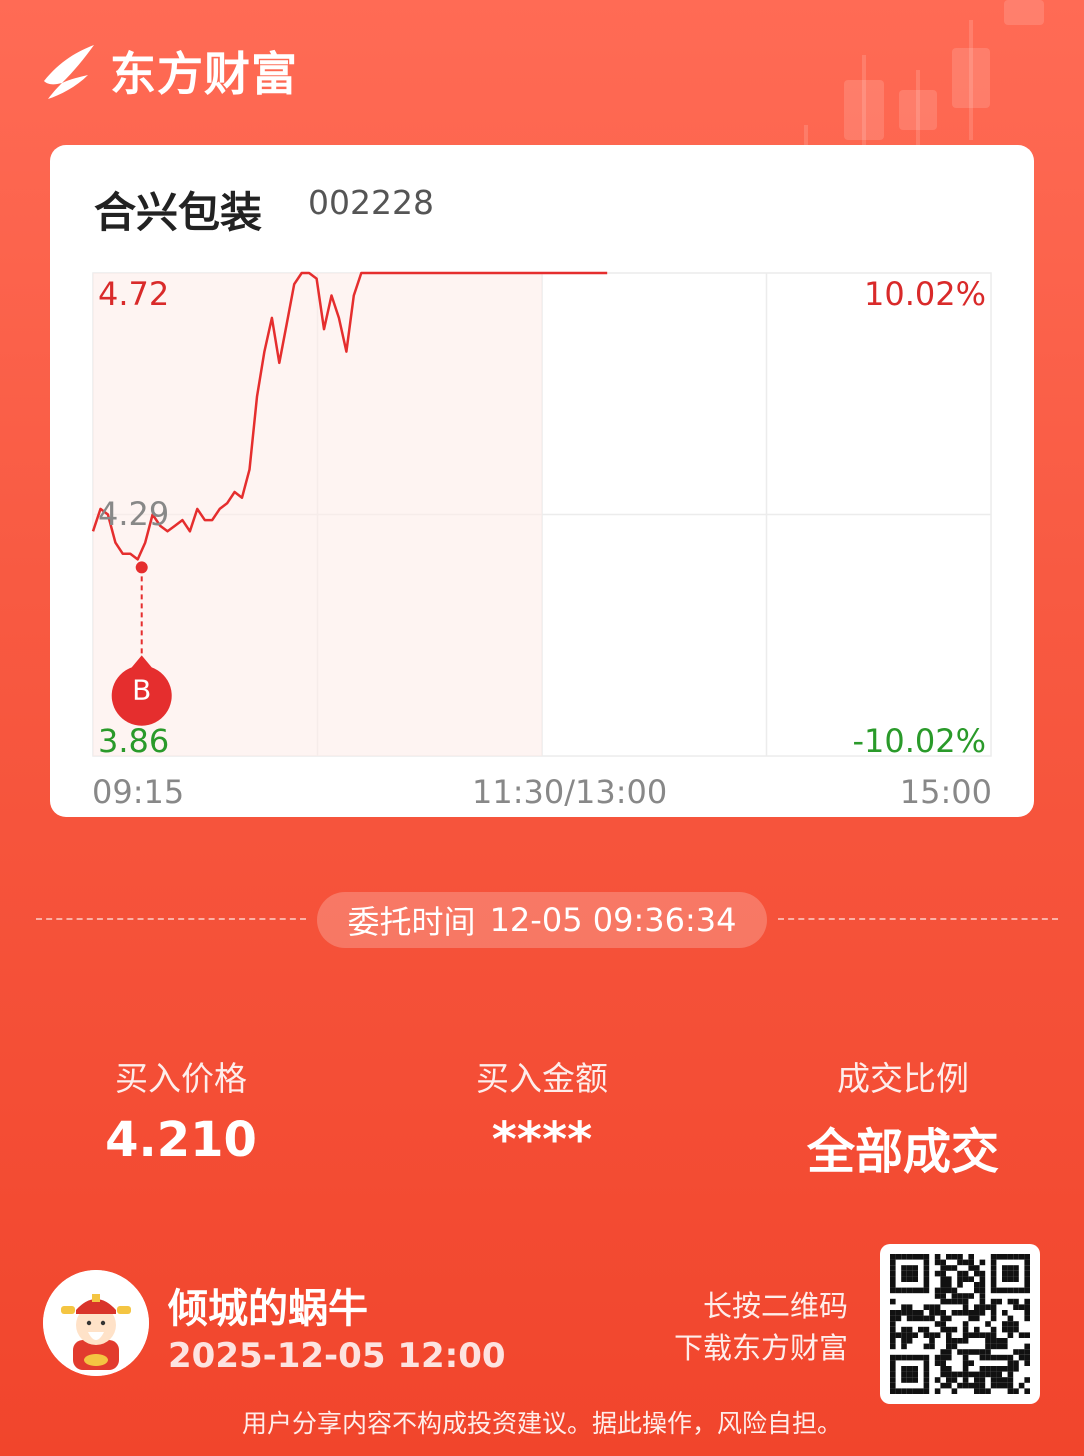 The image size is (1084, 1456). What do you see at coordinates (178, 212) in the screenshot?
I see `stock-name: 合兴包装` at bounding box center [178, 212].